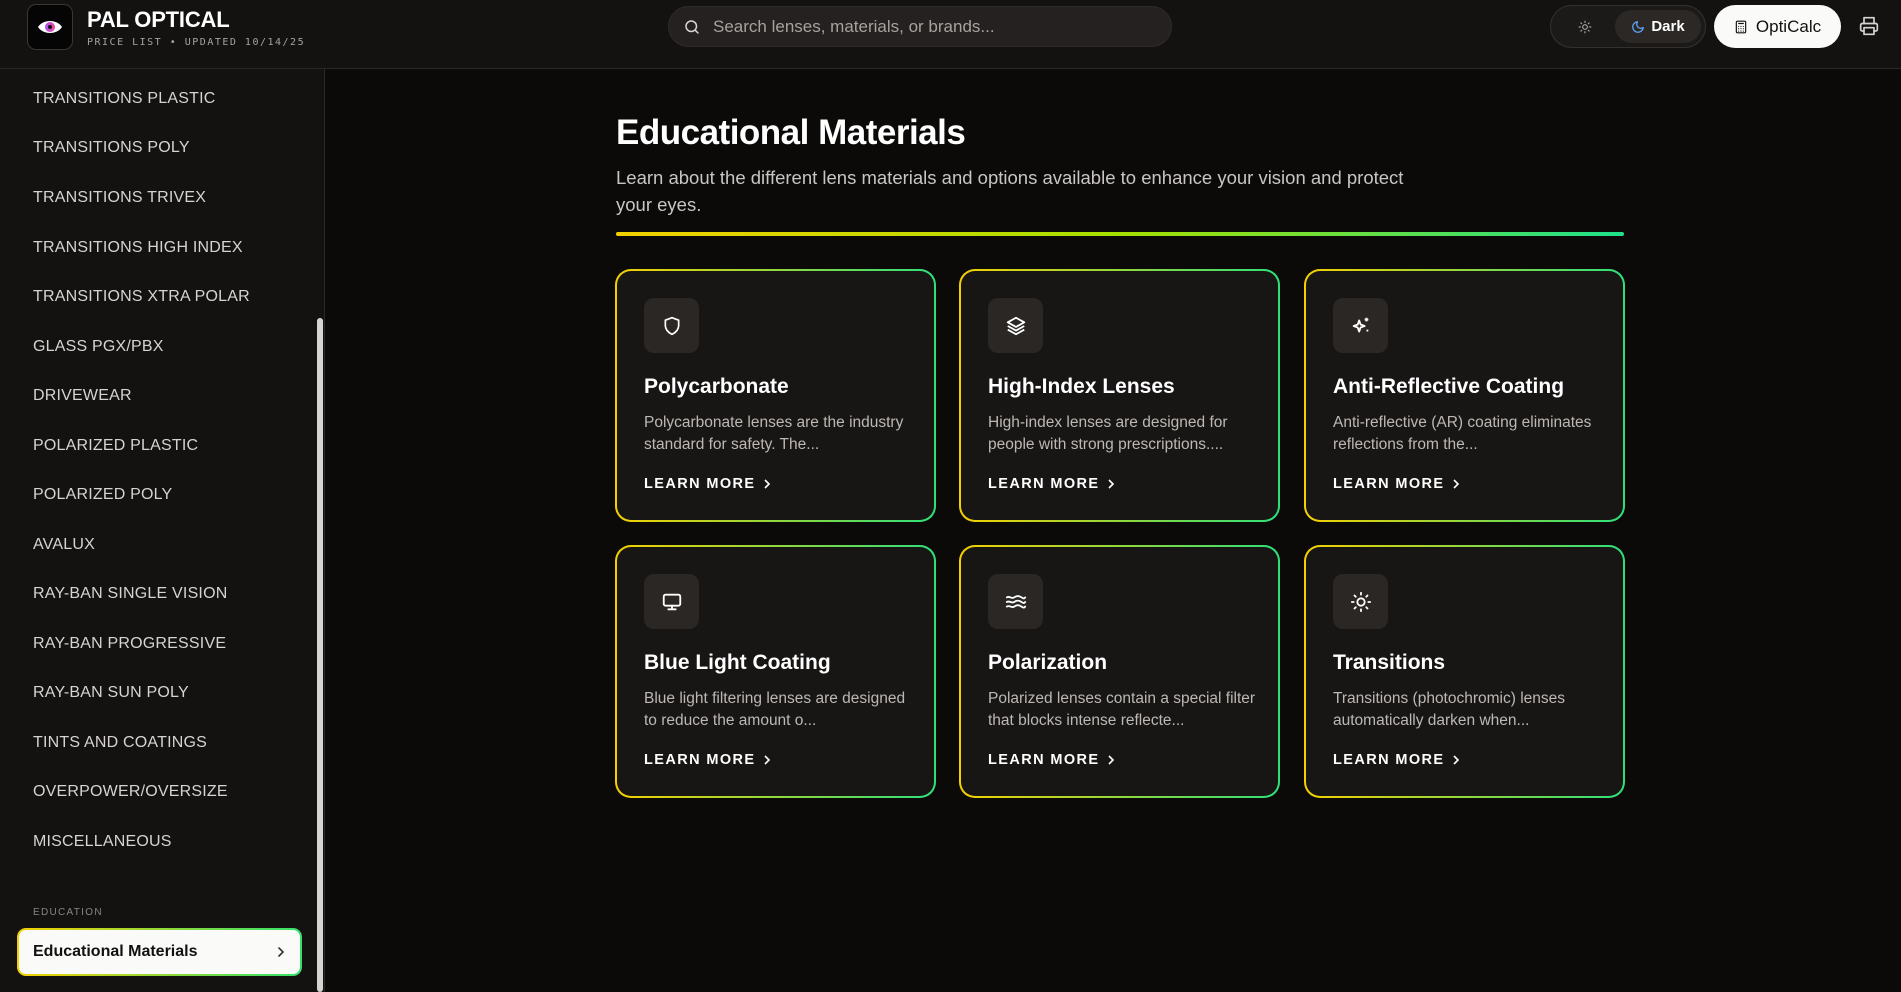 Image resolution: width=1901 pixels, height=992 pixels. What do you see at coordinates (138, 248) in the screenshot?
I see `sidebar-item-transitions-high-index: TRANSITIONS HIGH INDEX` at bounding box center [138, 248].